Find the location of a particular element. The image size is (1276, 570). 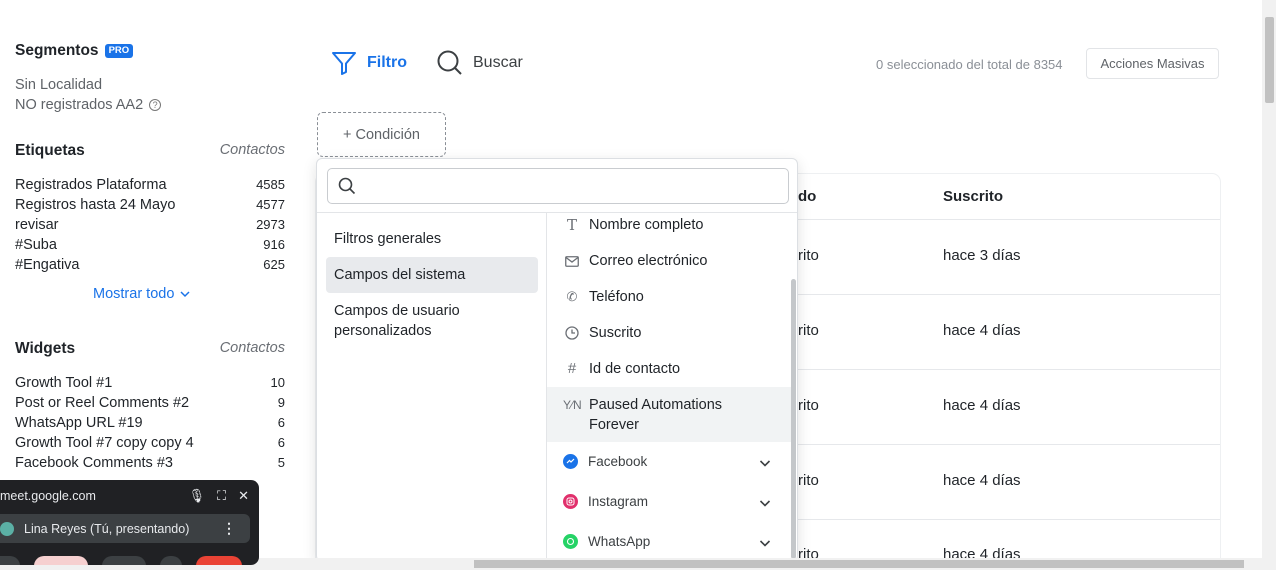

show-all-label: Mostrar todo is located at coordinates (134, 294).